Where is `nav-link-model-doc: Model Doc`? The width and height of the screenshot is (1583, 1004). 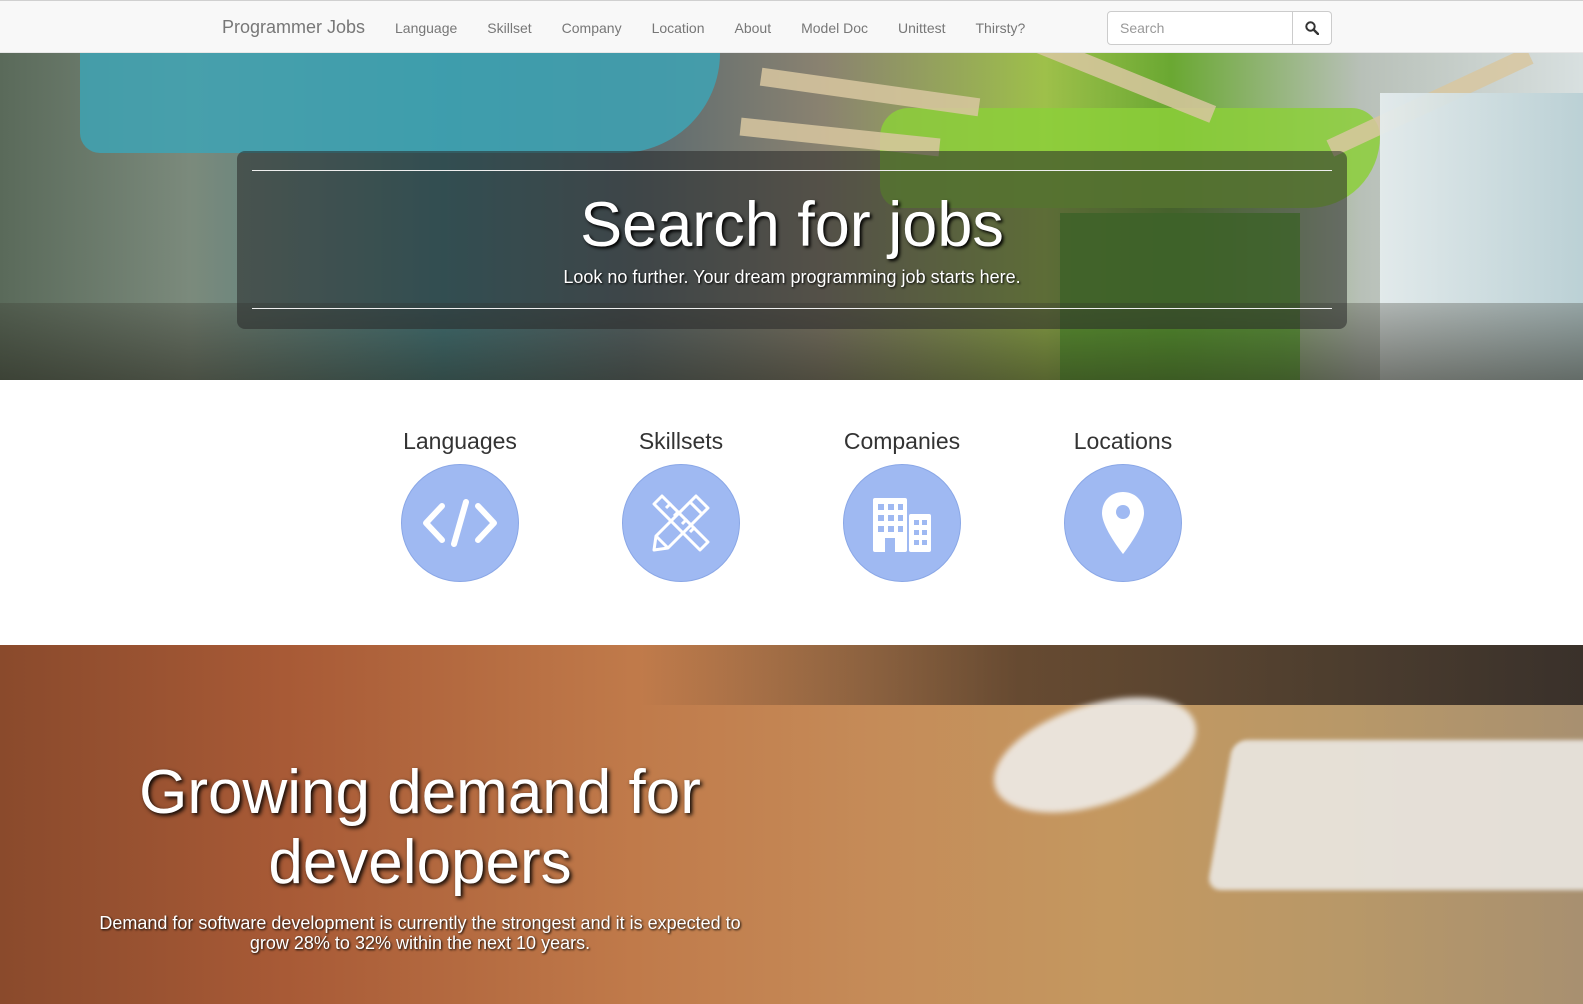 nav-link-model-doc: Model Doc is located at coordinates (834, 28).